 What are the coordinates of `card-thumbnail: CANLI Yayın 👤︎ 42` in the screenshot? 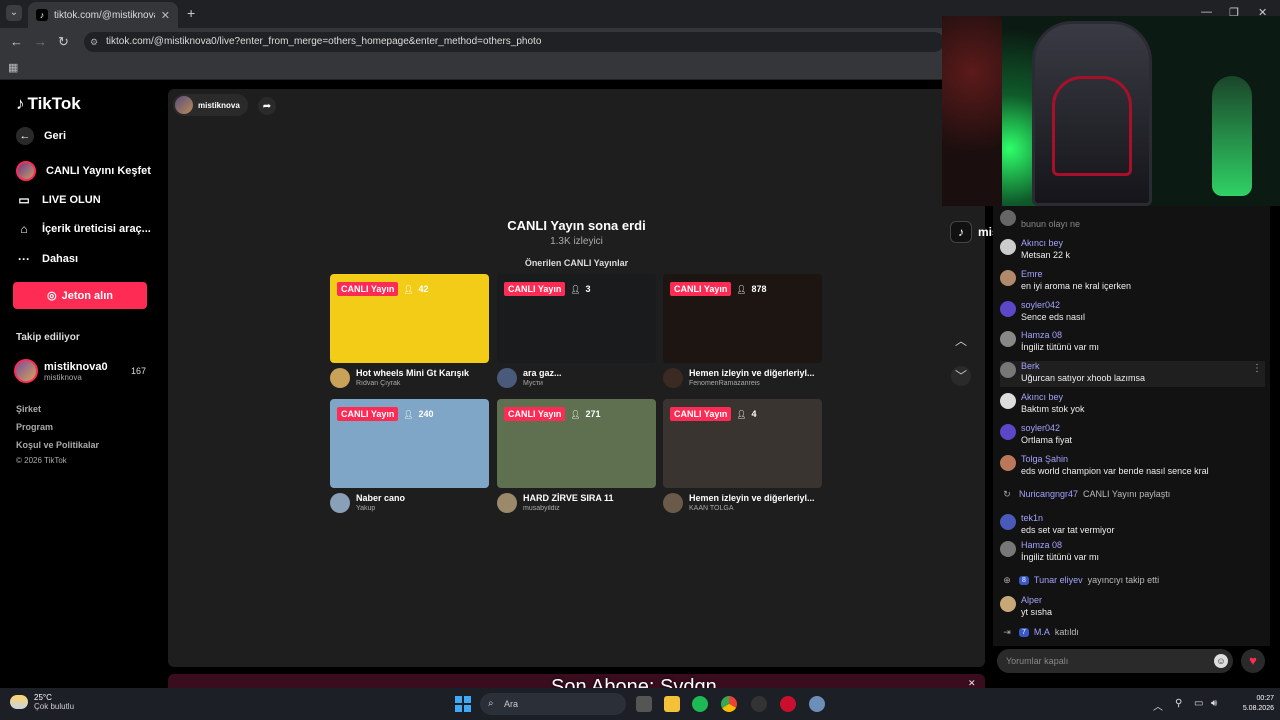 It's located at (409, 318).